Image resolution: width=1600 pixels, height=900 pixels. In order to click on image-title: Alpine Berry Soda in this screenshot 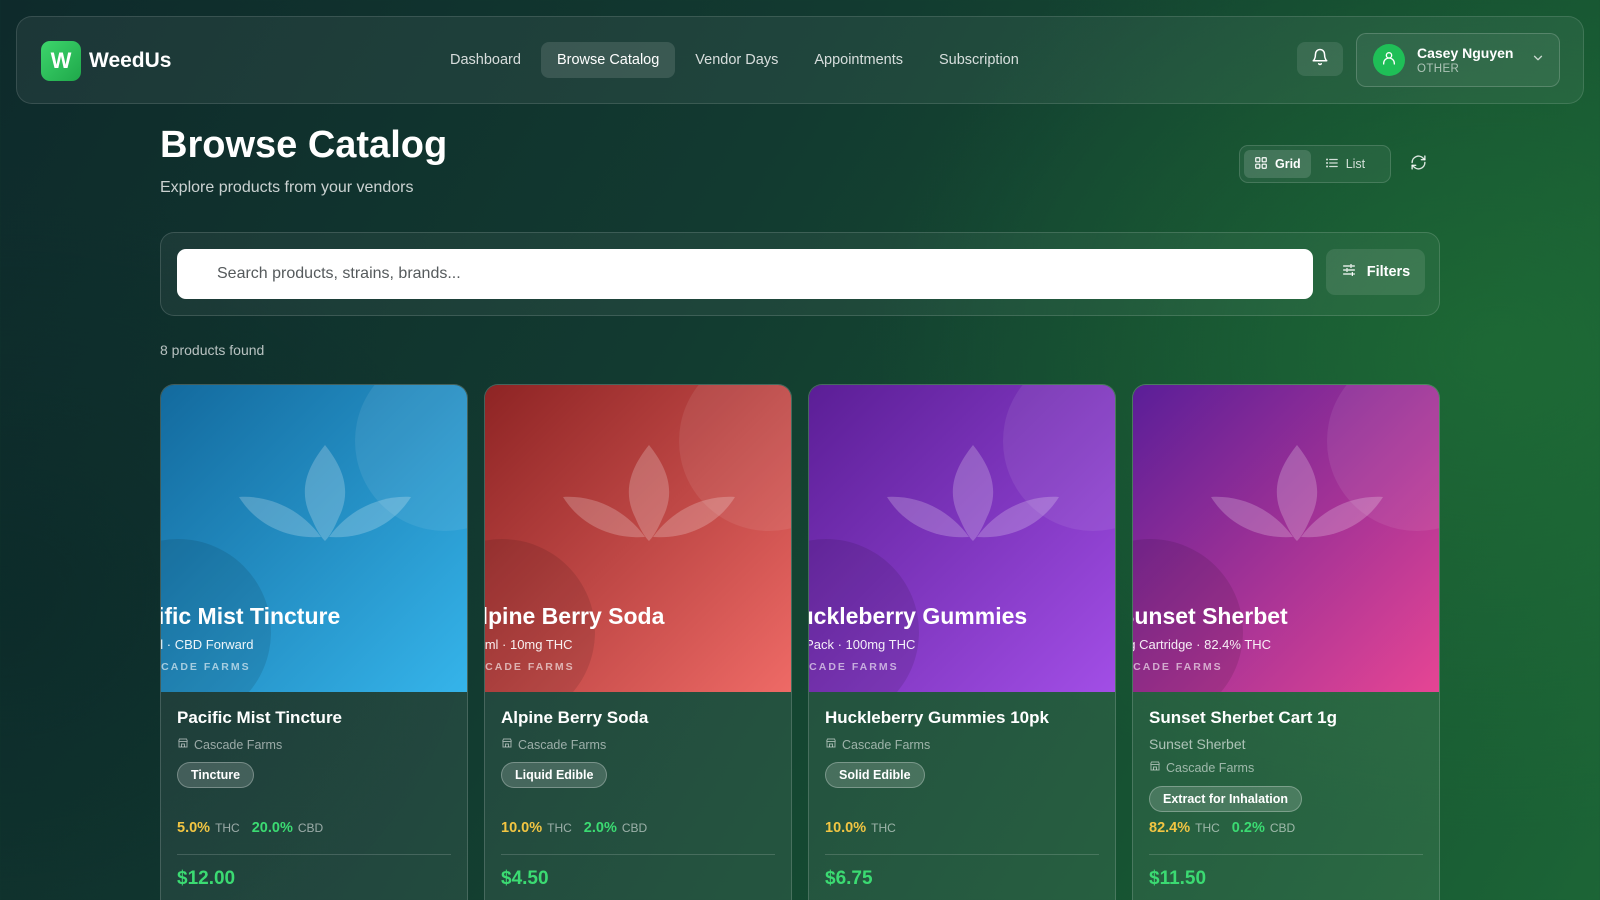, I will do `click(575, 616)`.